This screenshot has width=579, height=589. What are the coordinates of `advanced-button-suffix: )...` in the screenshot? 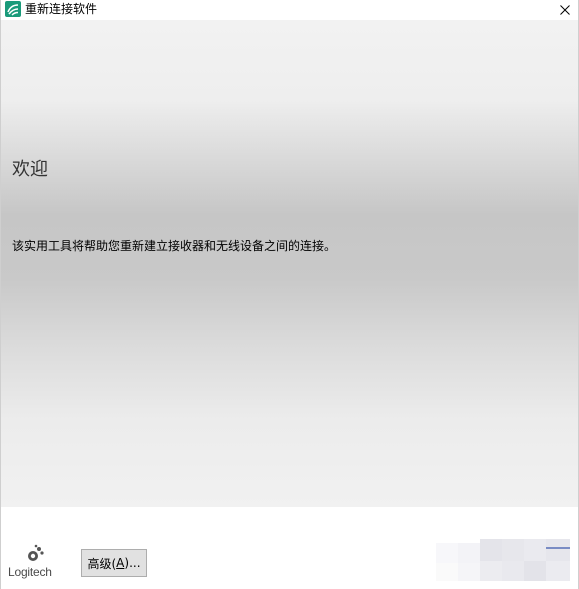 It's located at (132, 563).